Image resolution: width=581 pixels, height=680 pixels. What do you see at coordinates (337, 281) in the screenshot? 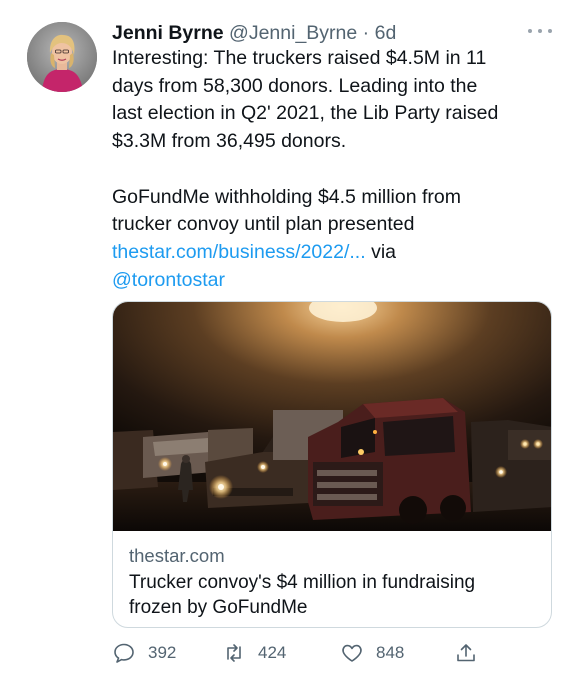
I see `mention-line: @torontostar` at bounding box center [337, 281].